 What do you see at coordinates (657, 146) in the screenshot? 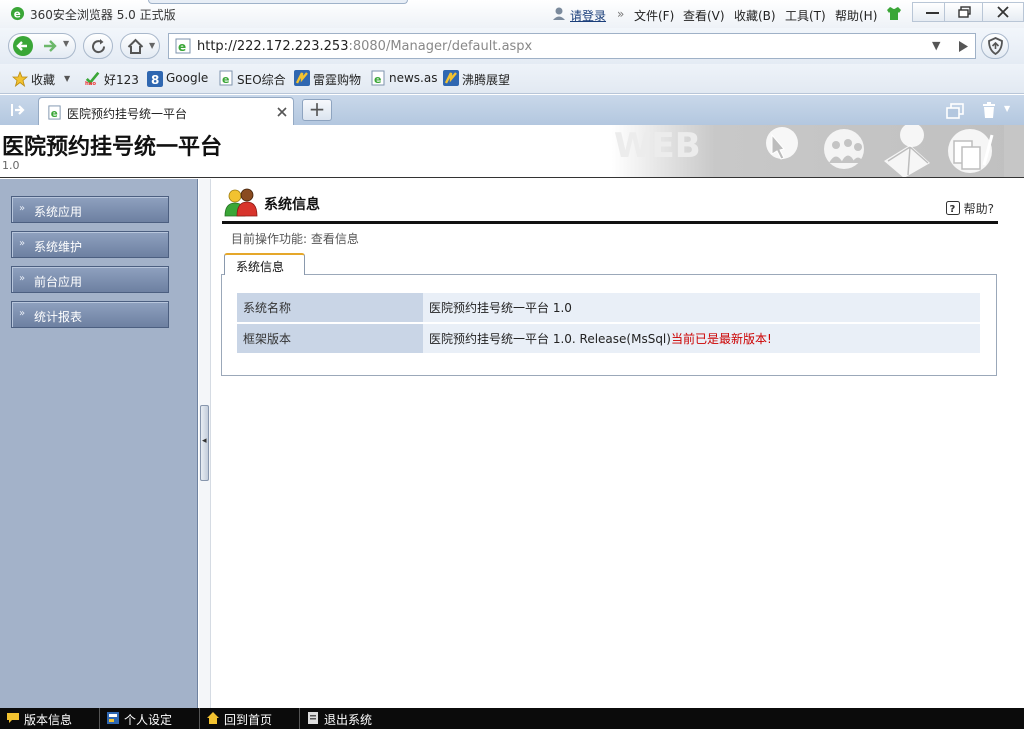
I see `svg-text: WEB` at bounding box center [657, 146].